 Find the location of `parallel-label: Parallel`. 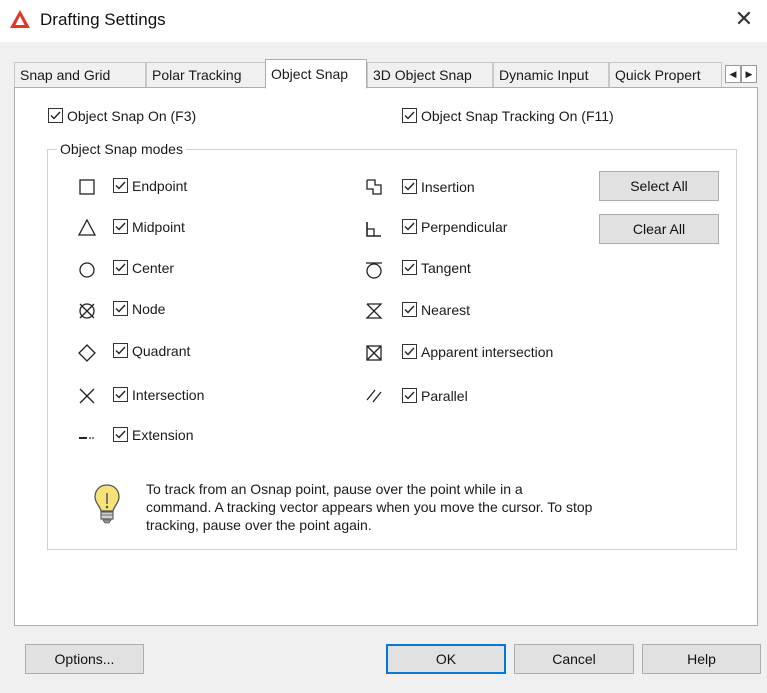

parallel-label: Parallel is located at coordinates (444, 396).